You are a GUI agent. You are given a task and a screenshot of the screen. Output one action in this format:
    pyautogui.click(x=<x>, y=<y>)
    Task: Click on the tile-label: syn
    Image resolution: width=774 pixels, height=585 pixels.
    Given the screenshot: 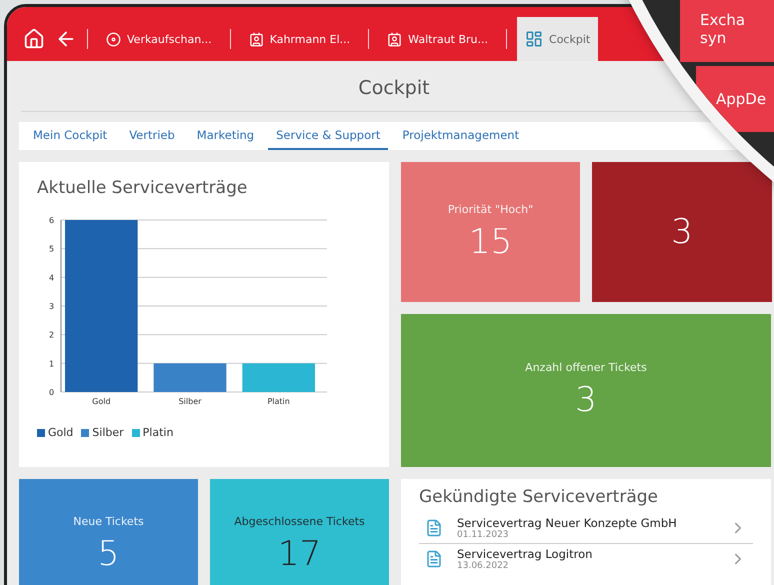 What is the action you would take?
    pyautogui.click(x=714, y=38)
    